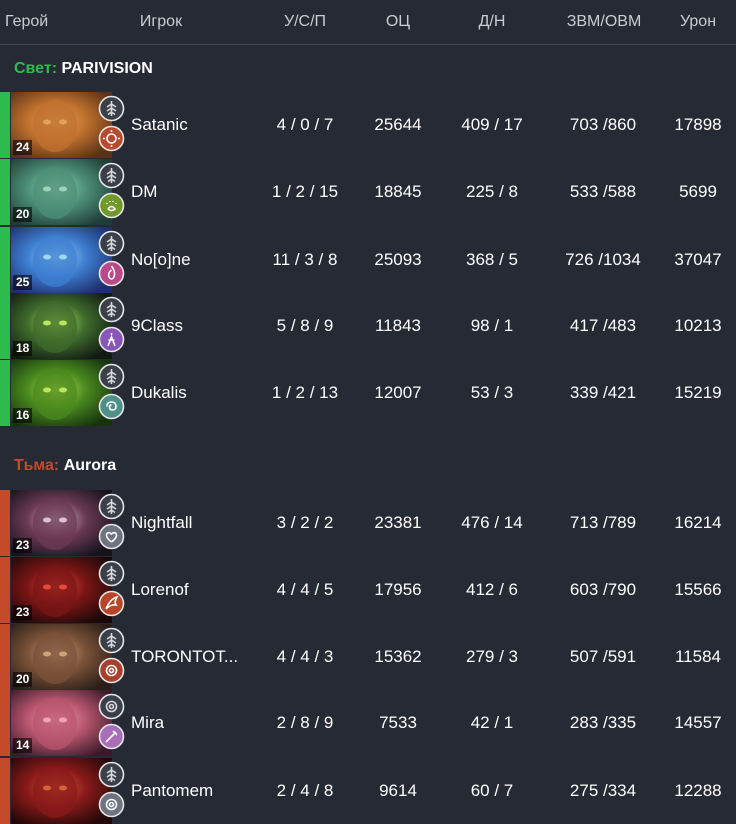 The image size is (736, 824). I want to click on col-hero-header: Герой, so click(26, 22).